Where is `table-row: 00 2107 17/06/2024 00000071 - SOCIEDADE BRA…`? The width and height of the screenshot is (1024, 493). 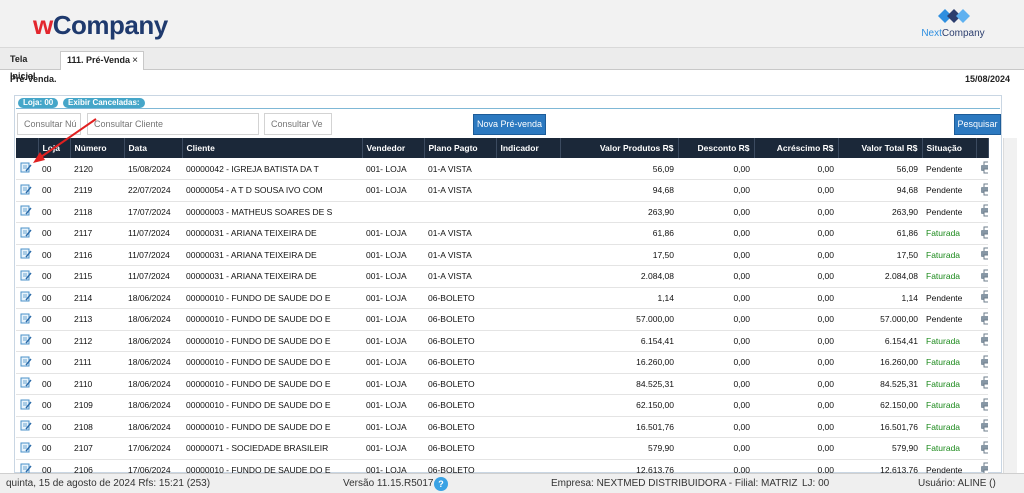
table-row: 00 2107 17/06/2024 00000071 - SOCIEDADE BRA… is located at coordinates (502, 449).